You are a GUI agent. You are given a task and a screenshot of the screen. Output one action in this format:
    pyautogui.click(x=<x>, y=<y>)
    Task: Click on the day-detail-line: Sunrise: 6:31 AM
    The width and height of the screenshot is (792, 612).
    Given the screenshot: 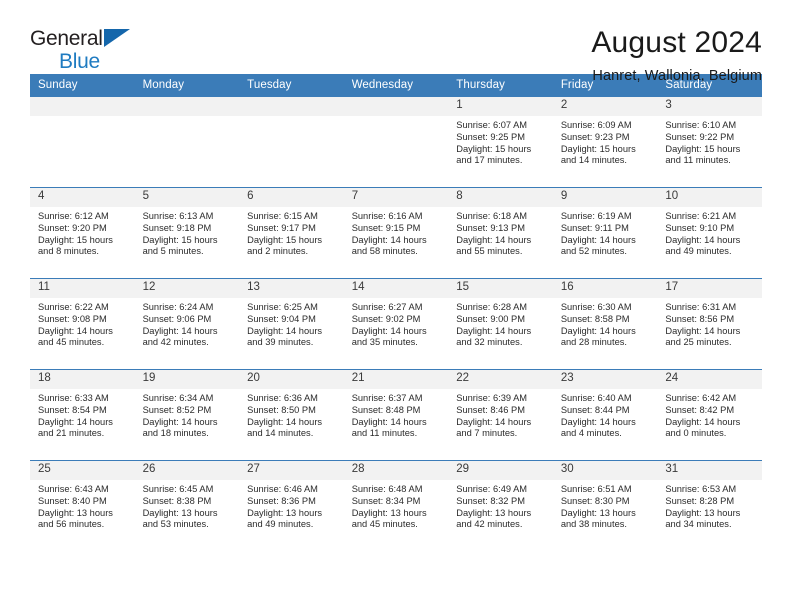 What is the action you would take?
    pyautogui.click(x=701, y=307)
    